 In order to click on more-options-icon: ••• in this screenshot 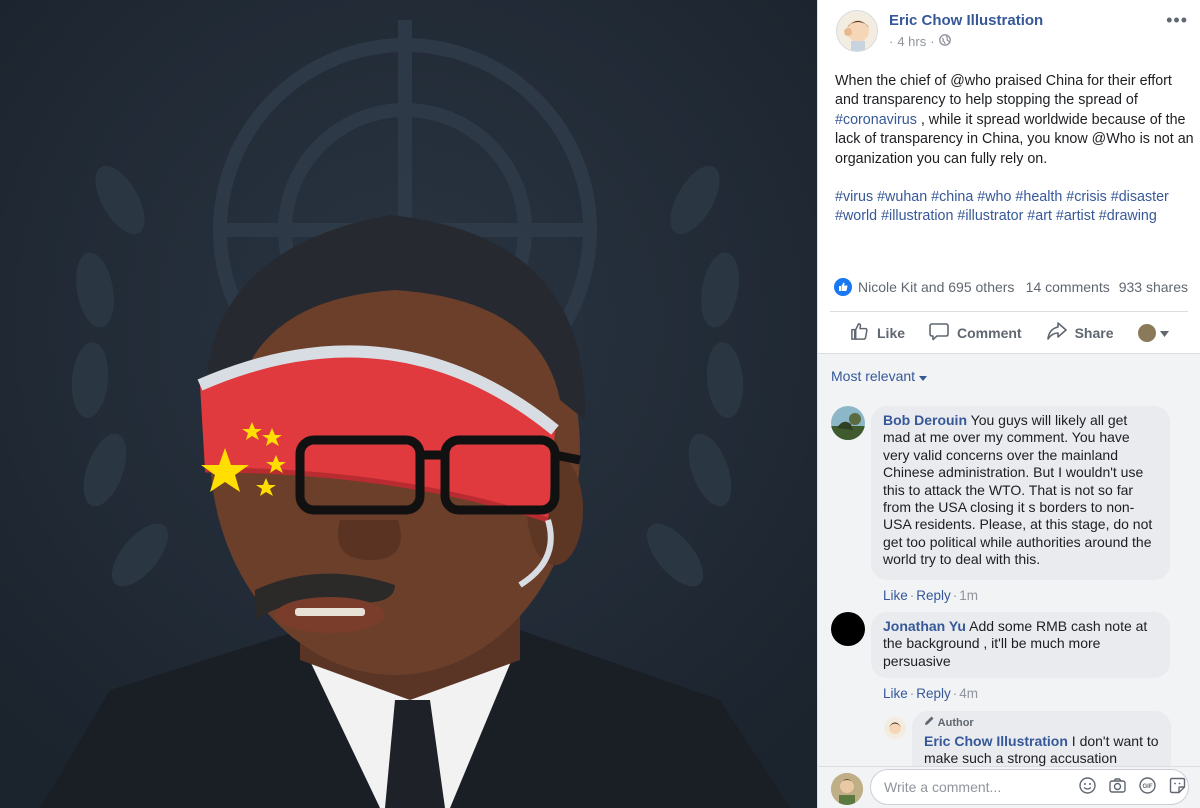, I will do `click(1177, 20)`.